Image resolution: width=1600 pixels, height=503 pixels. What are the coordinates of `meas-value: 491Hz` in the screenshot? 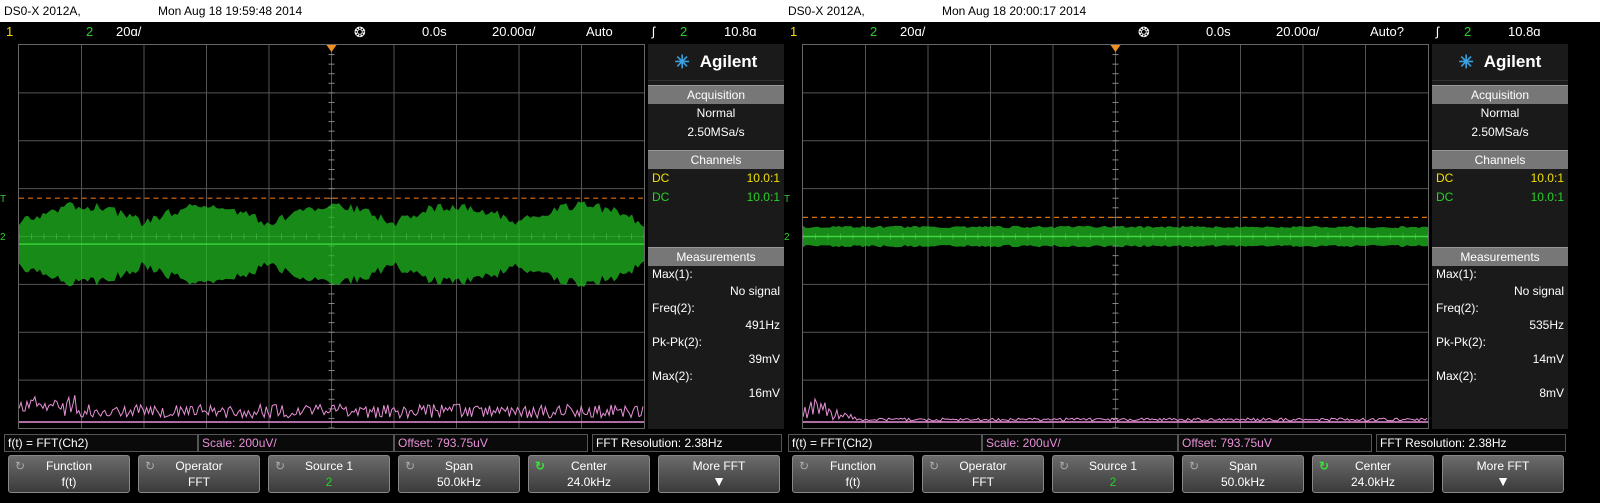 It's located at (716, 325).